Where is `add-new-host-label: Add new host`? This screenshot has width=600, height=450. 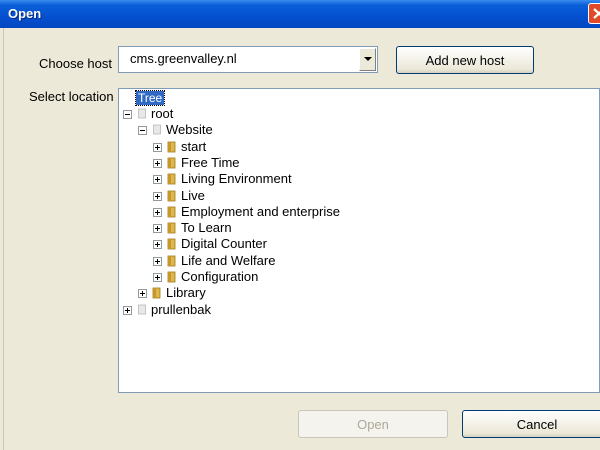 add-new-host-label: Add new host is located at coordinates (465, 60).